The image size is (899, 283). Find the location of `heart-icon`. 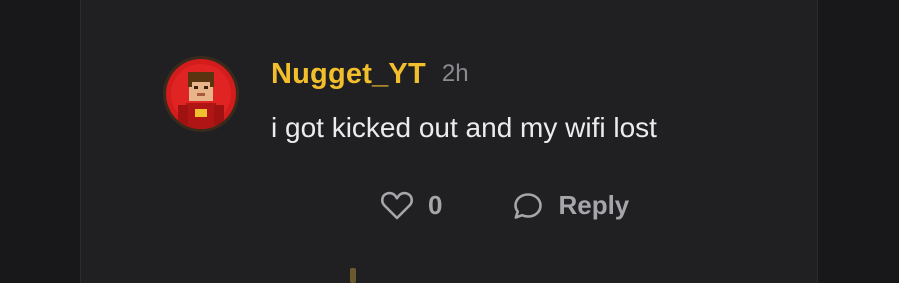

heart-icon is located at coordinates (397, 205).